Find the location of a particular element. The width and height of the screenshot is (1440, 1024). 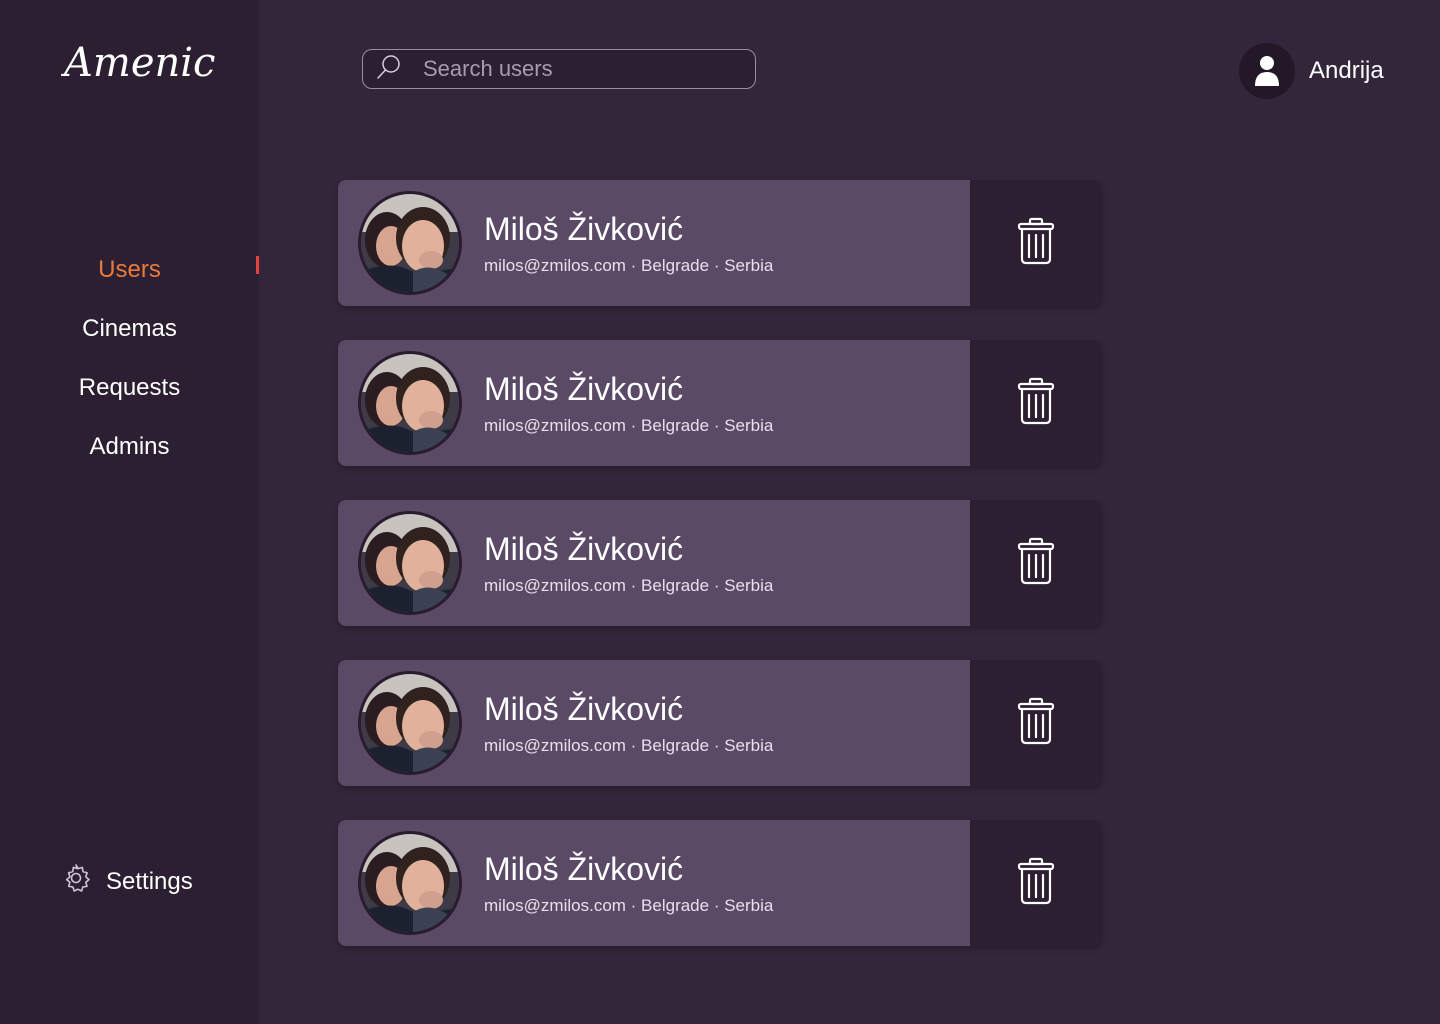

sidebar-nav: Users Cinemas Requests Admins is located at coordinates (129, 358).